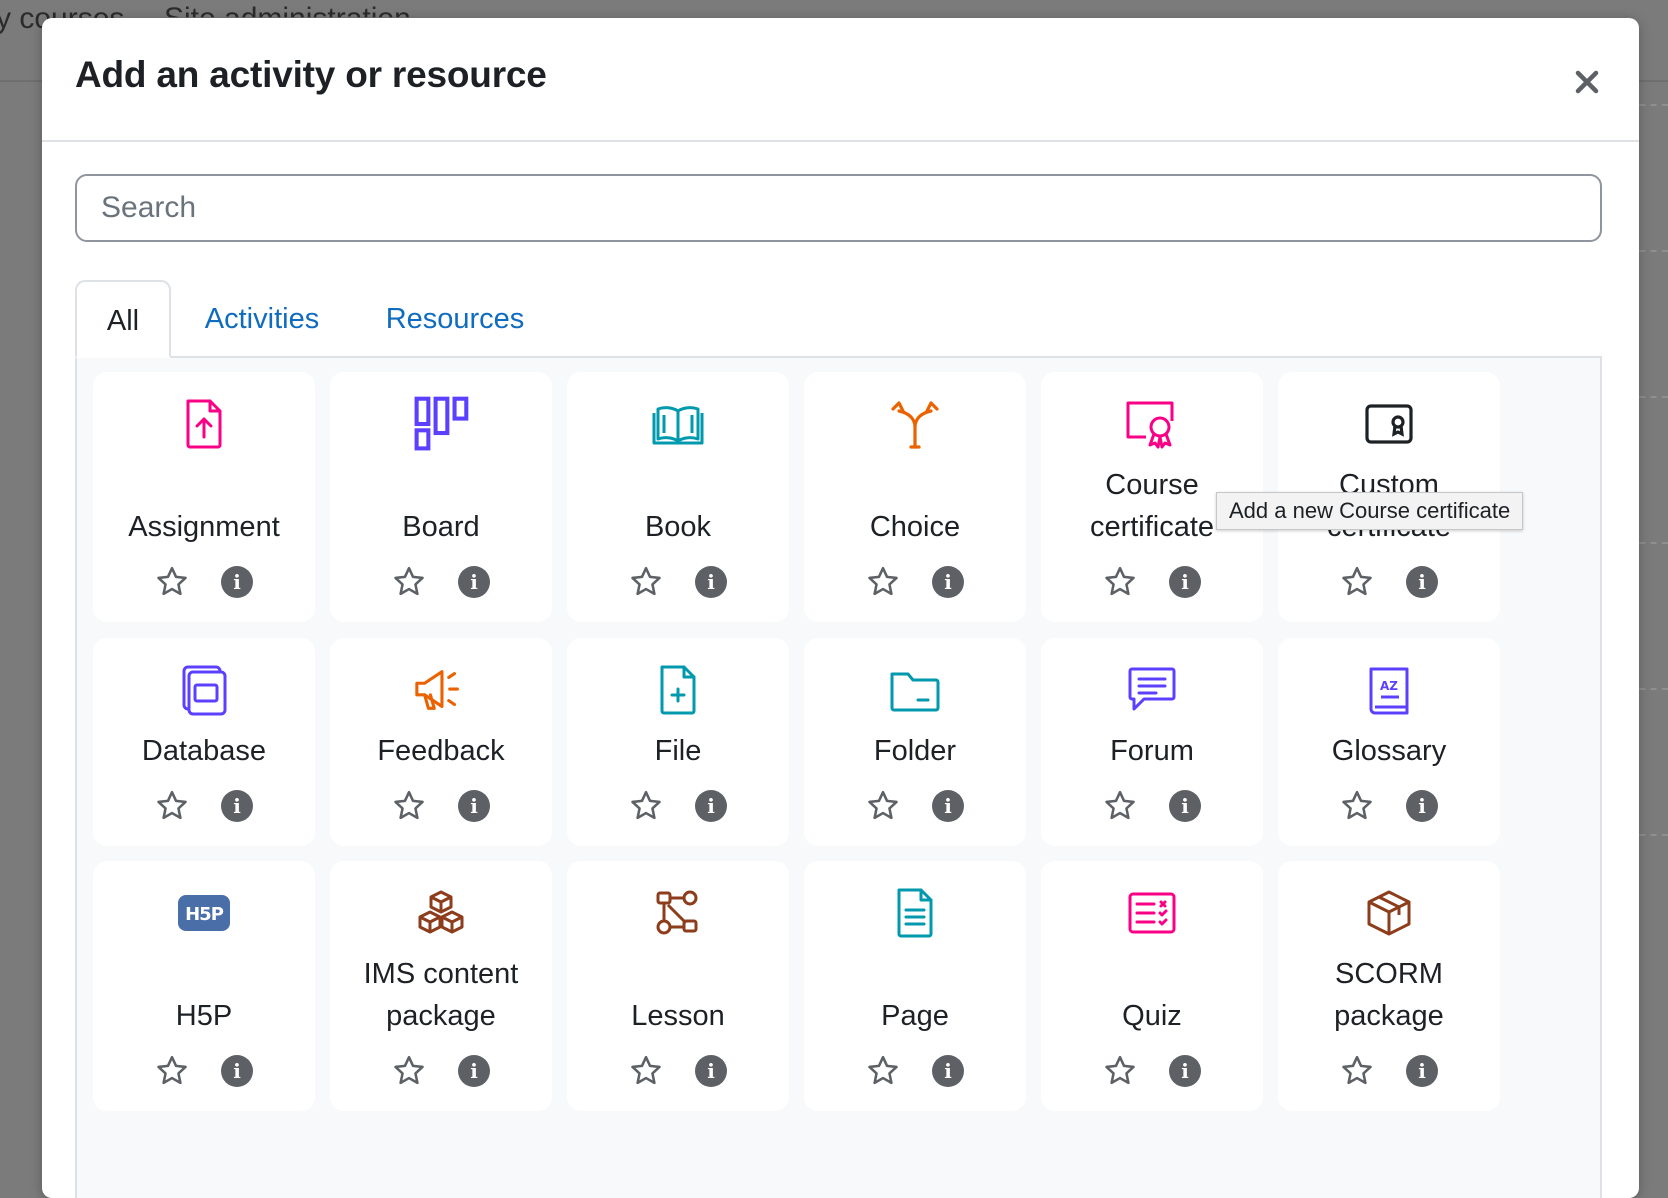 The width and height of the screenshot is (1668, 1198). I want to click on activity-card-h5p: H5P H5P i, so click(204, 986).